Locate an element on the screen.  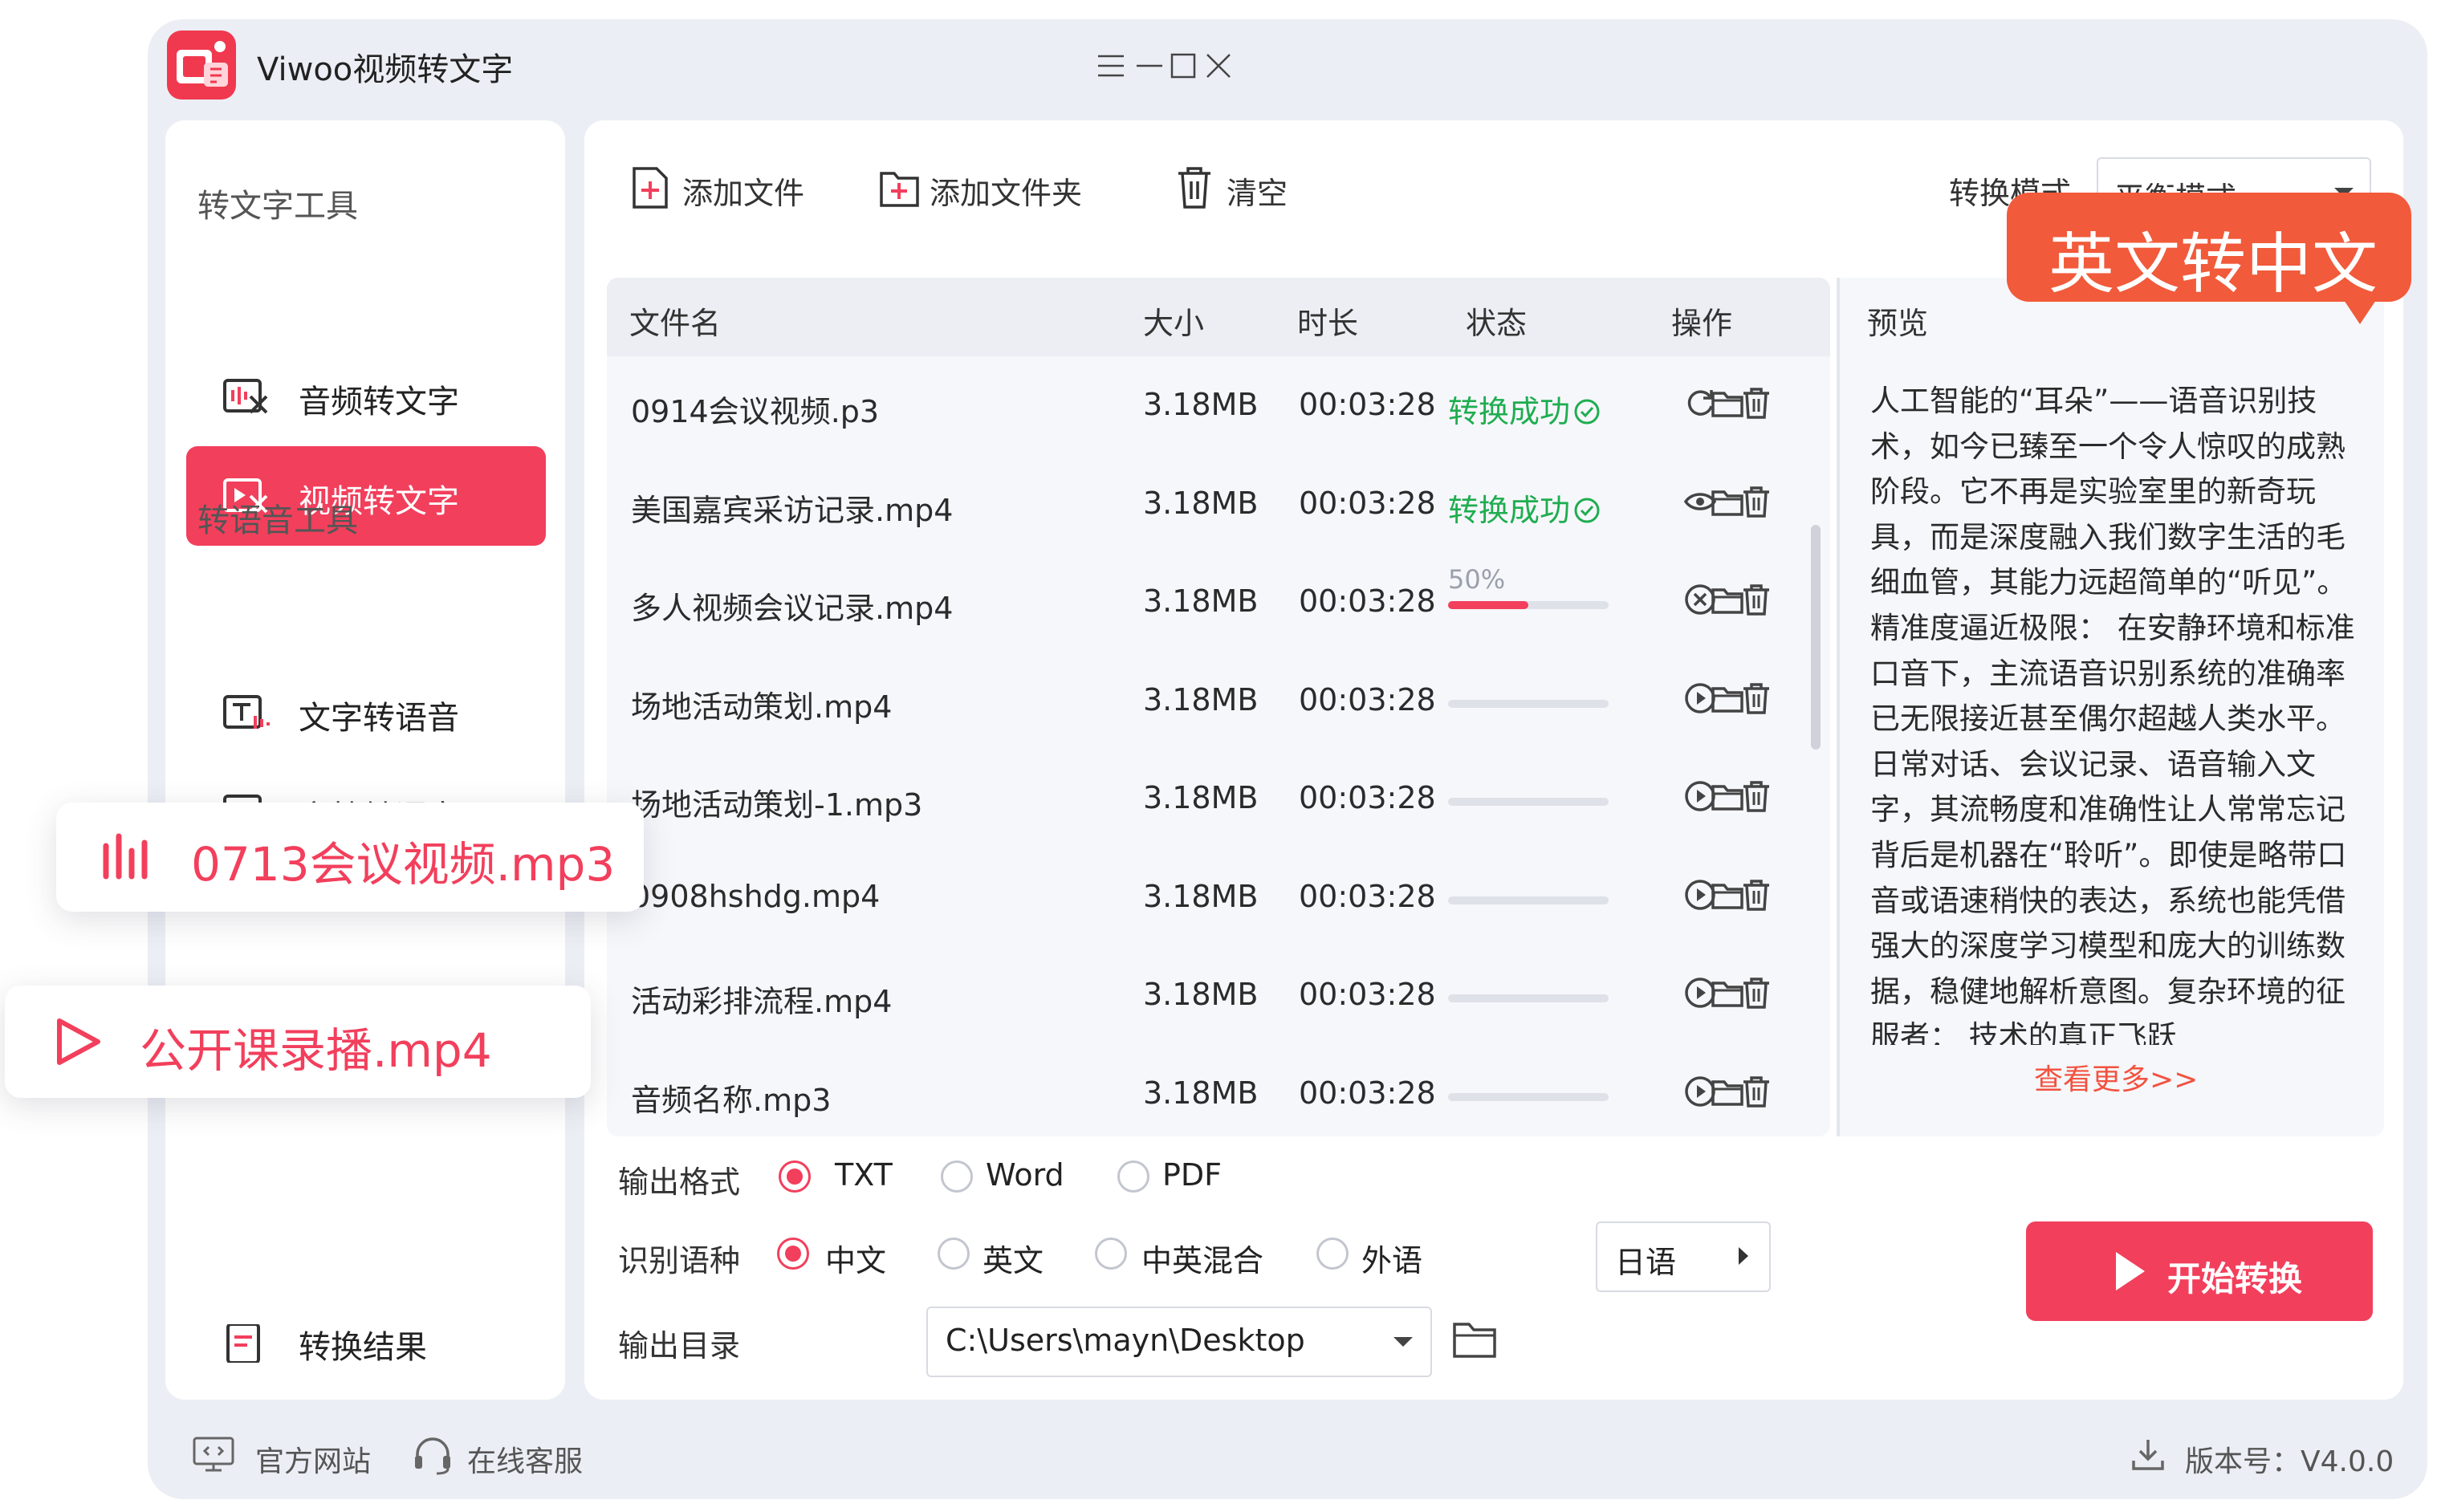
progress-text: 50% is located at coordinates (1477, 580).